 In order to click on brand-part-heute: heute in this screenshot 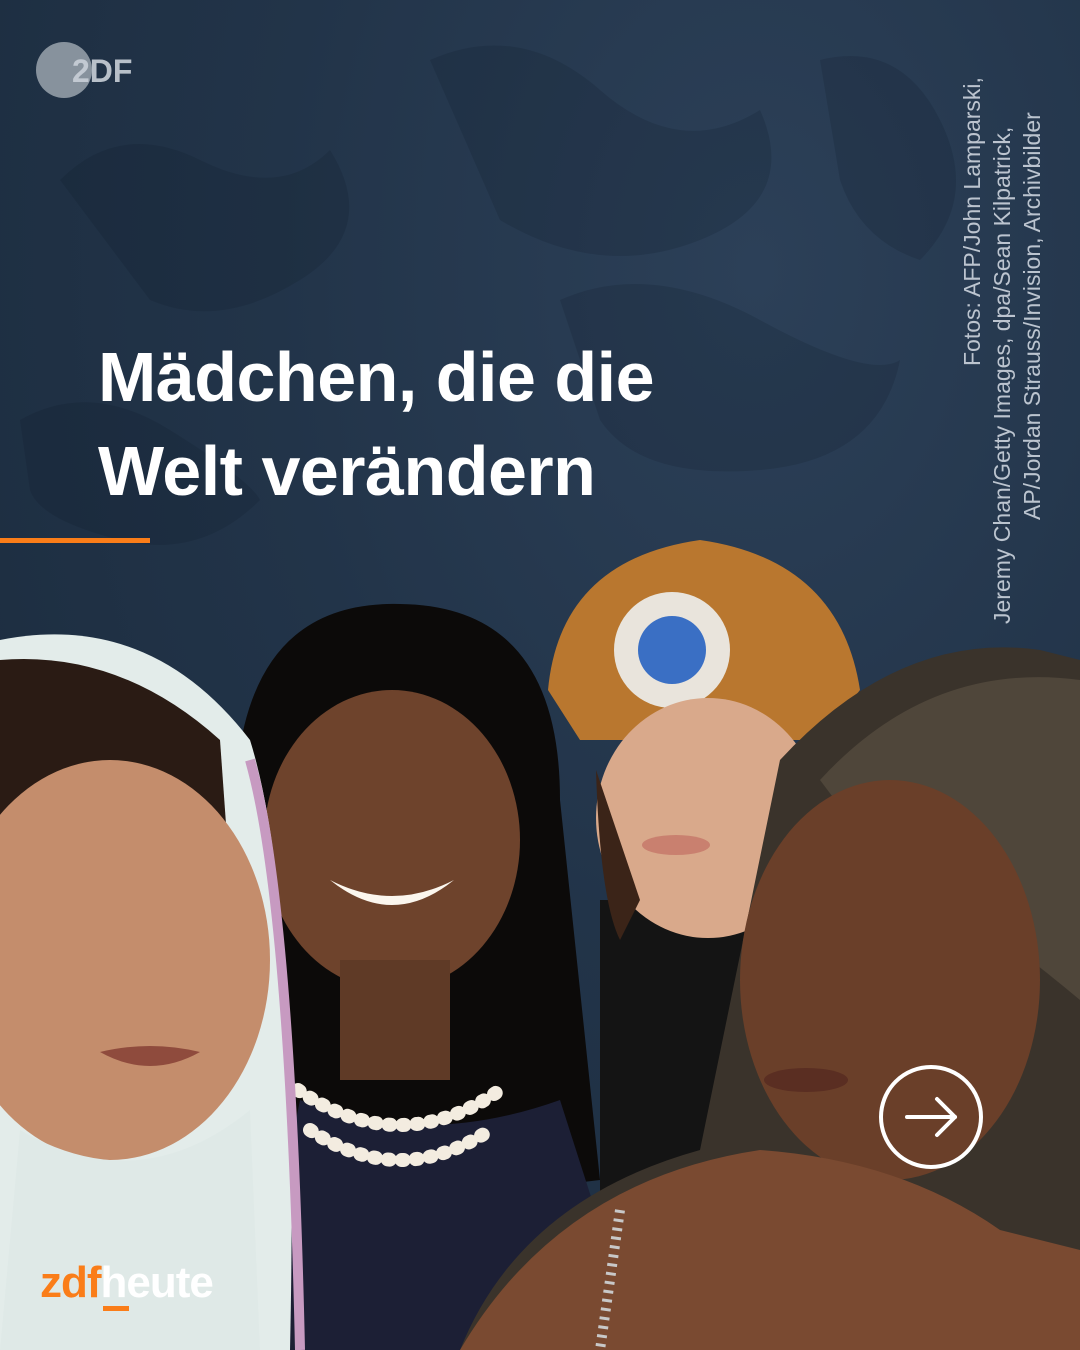, I will do `click(157, 1282)`.